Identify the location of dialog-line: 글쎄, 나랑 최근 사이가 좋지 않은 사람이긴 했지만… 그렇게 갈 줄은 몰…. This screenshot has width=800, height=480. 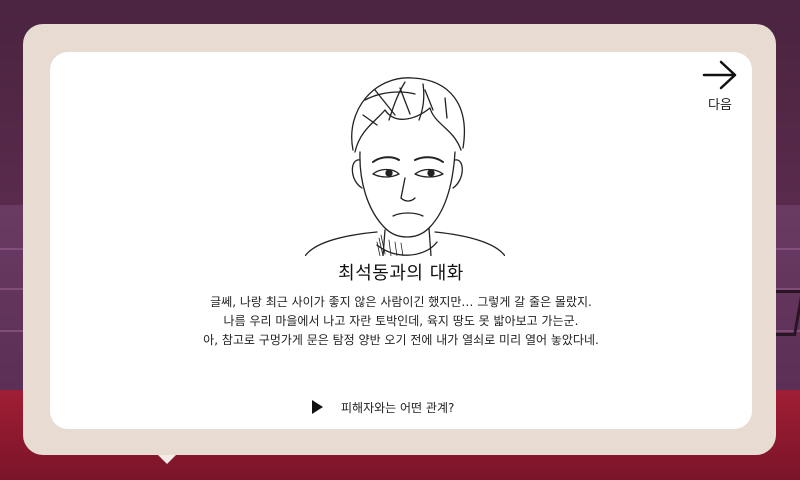
(401, 302).